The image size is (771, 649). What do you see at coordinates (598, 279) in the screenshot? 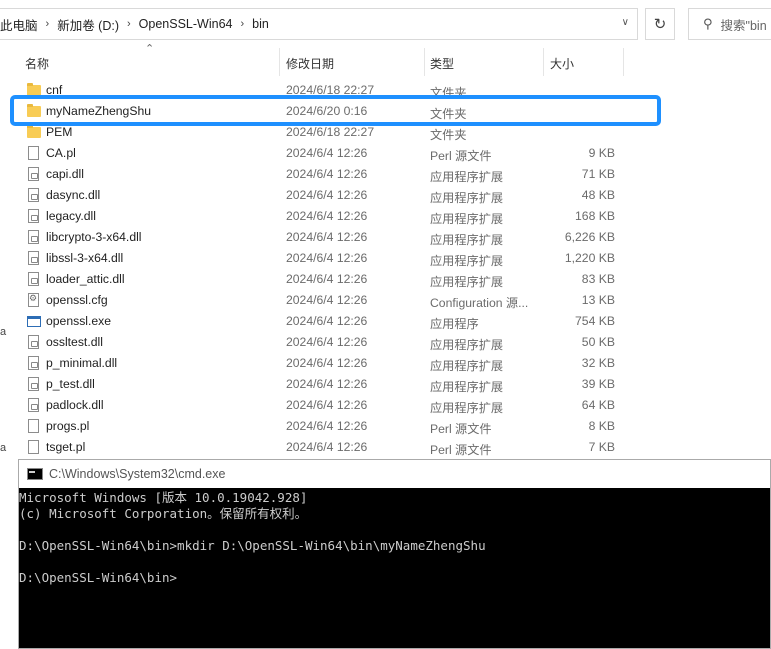
I see `file-size: 83 KB` at bounding box center [598, 279].